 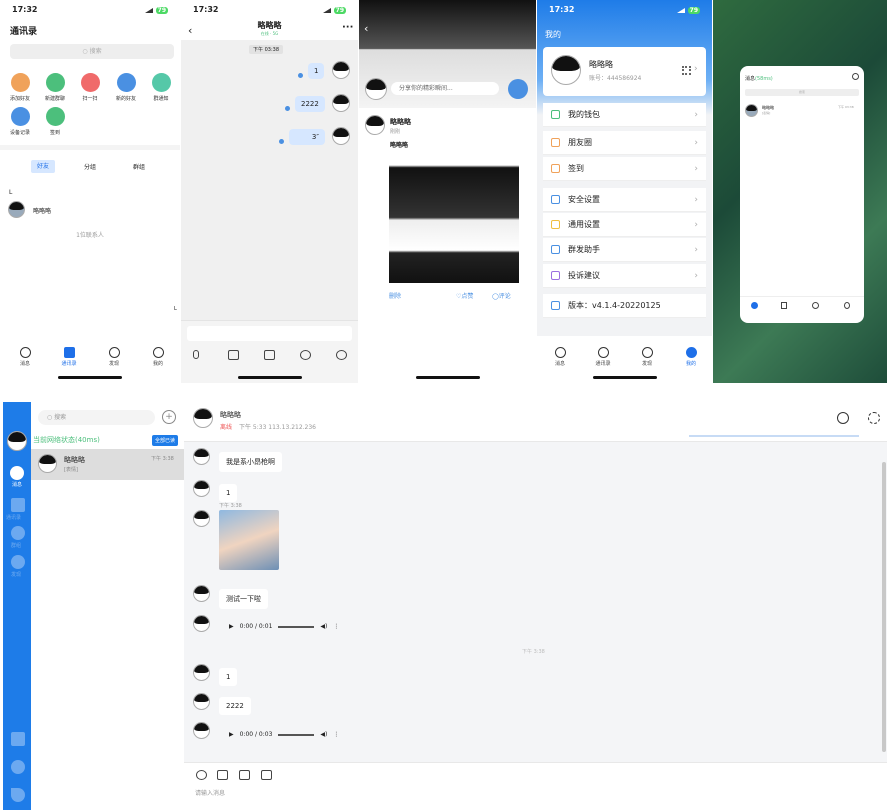 What do you see at coordinates (874, 418) in the screenshot?
I see `settings-icon` at bounding box center [874, 418].